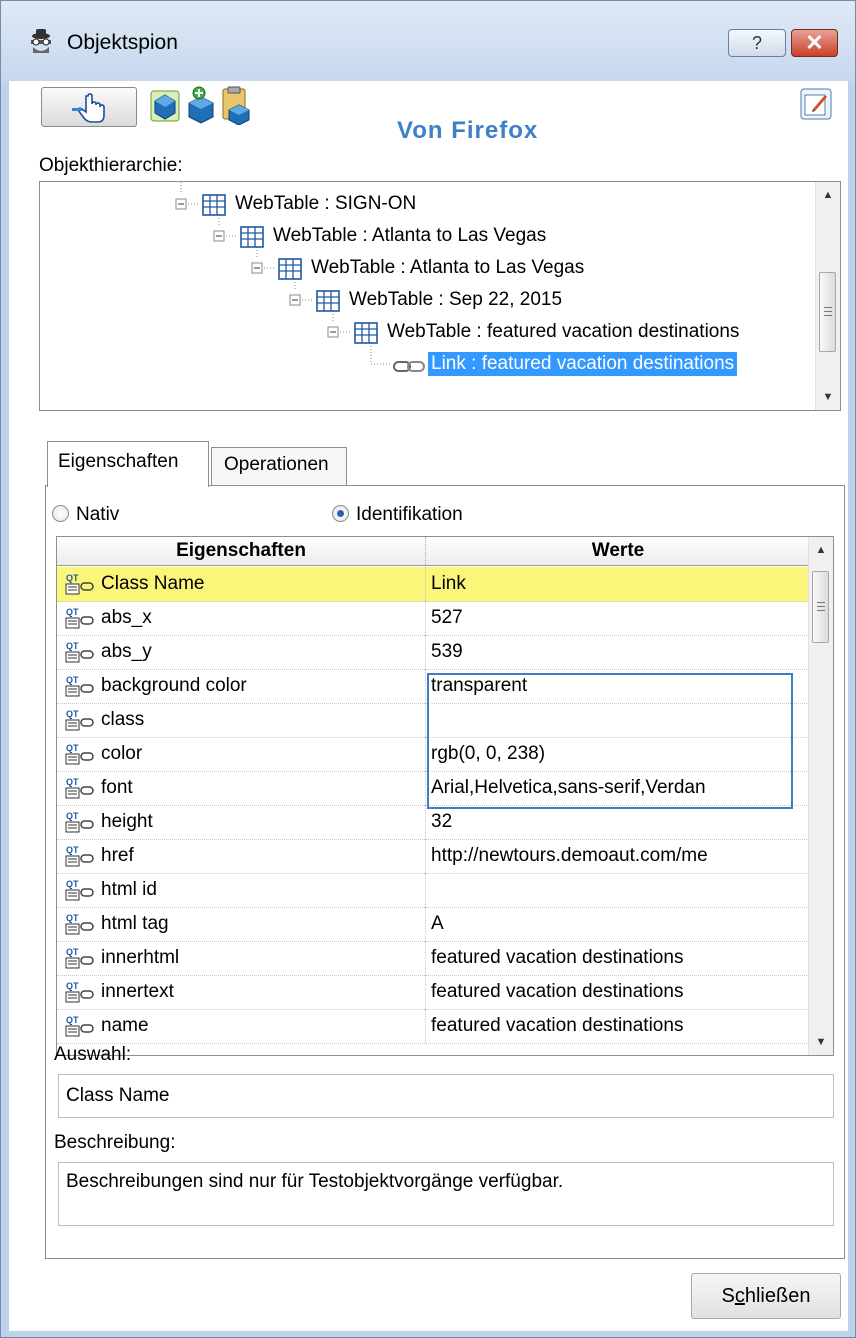  Describe the element at coordinates (618, 822) in the screenshot. I see `value-cell: 32` at that location.